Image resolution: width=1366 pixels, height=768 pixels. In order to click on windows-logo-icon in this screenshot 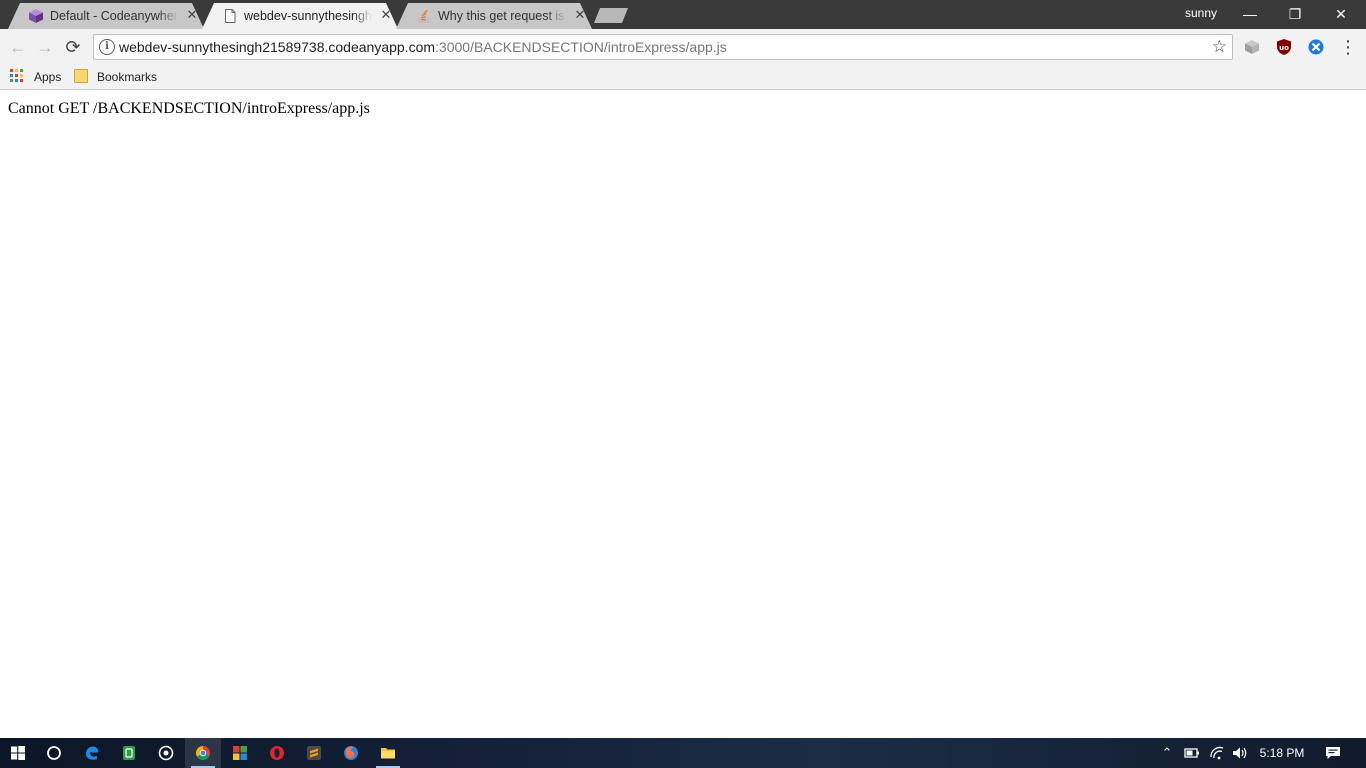, I will do `click(18, 753)`.